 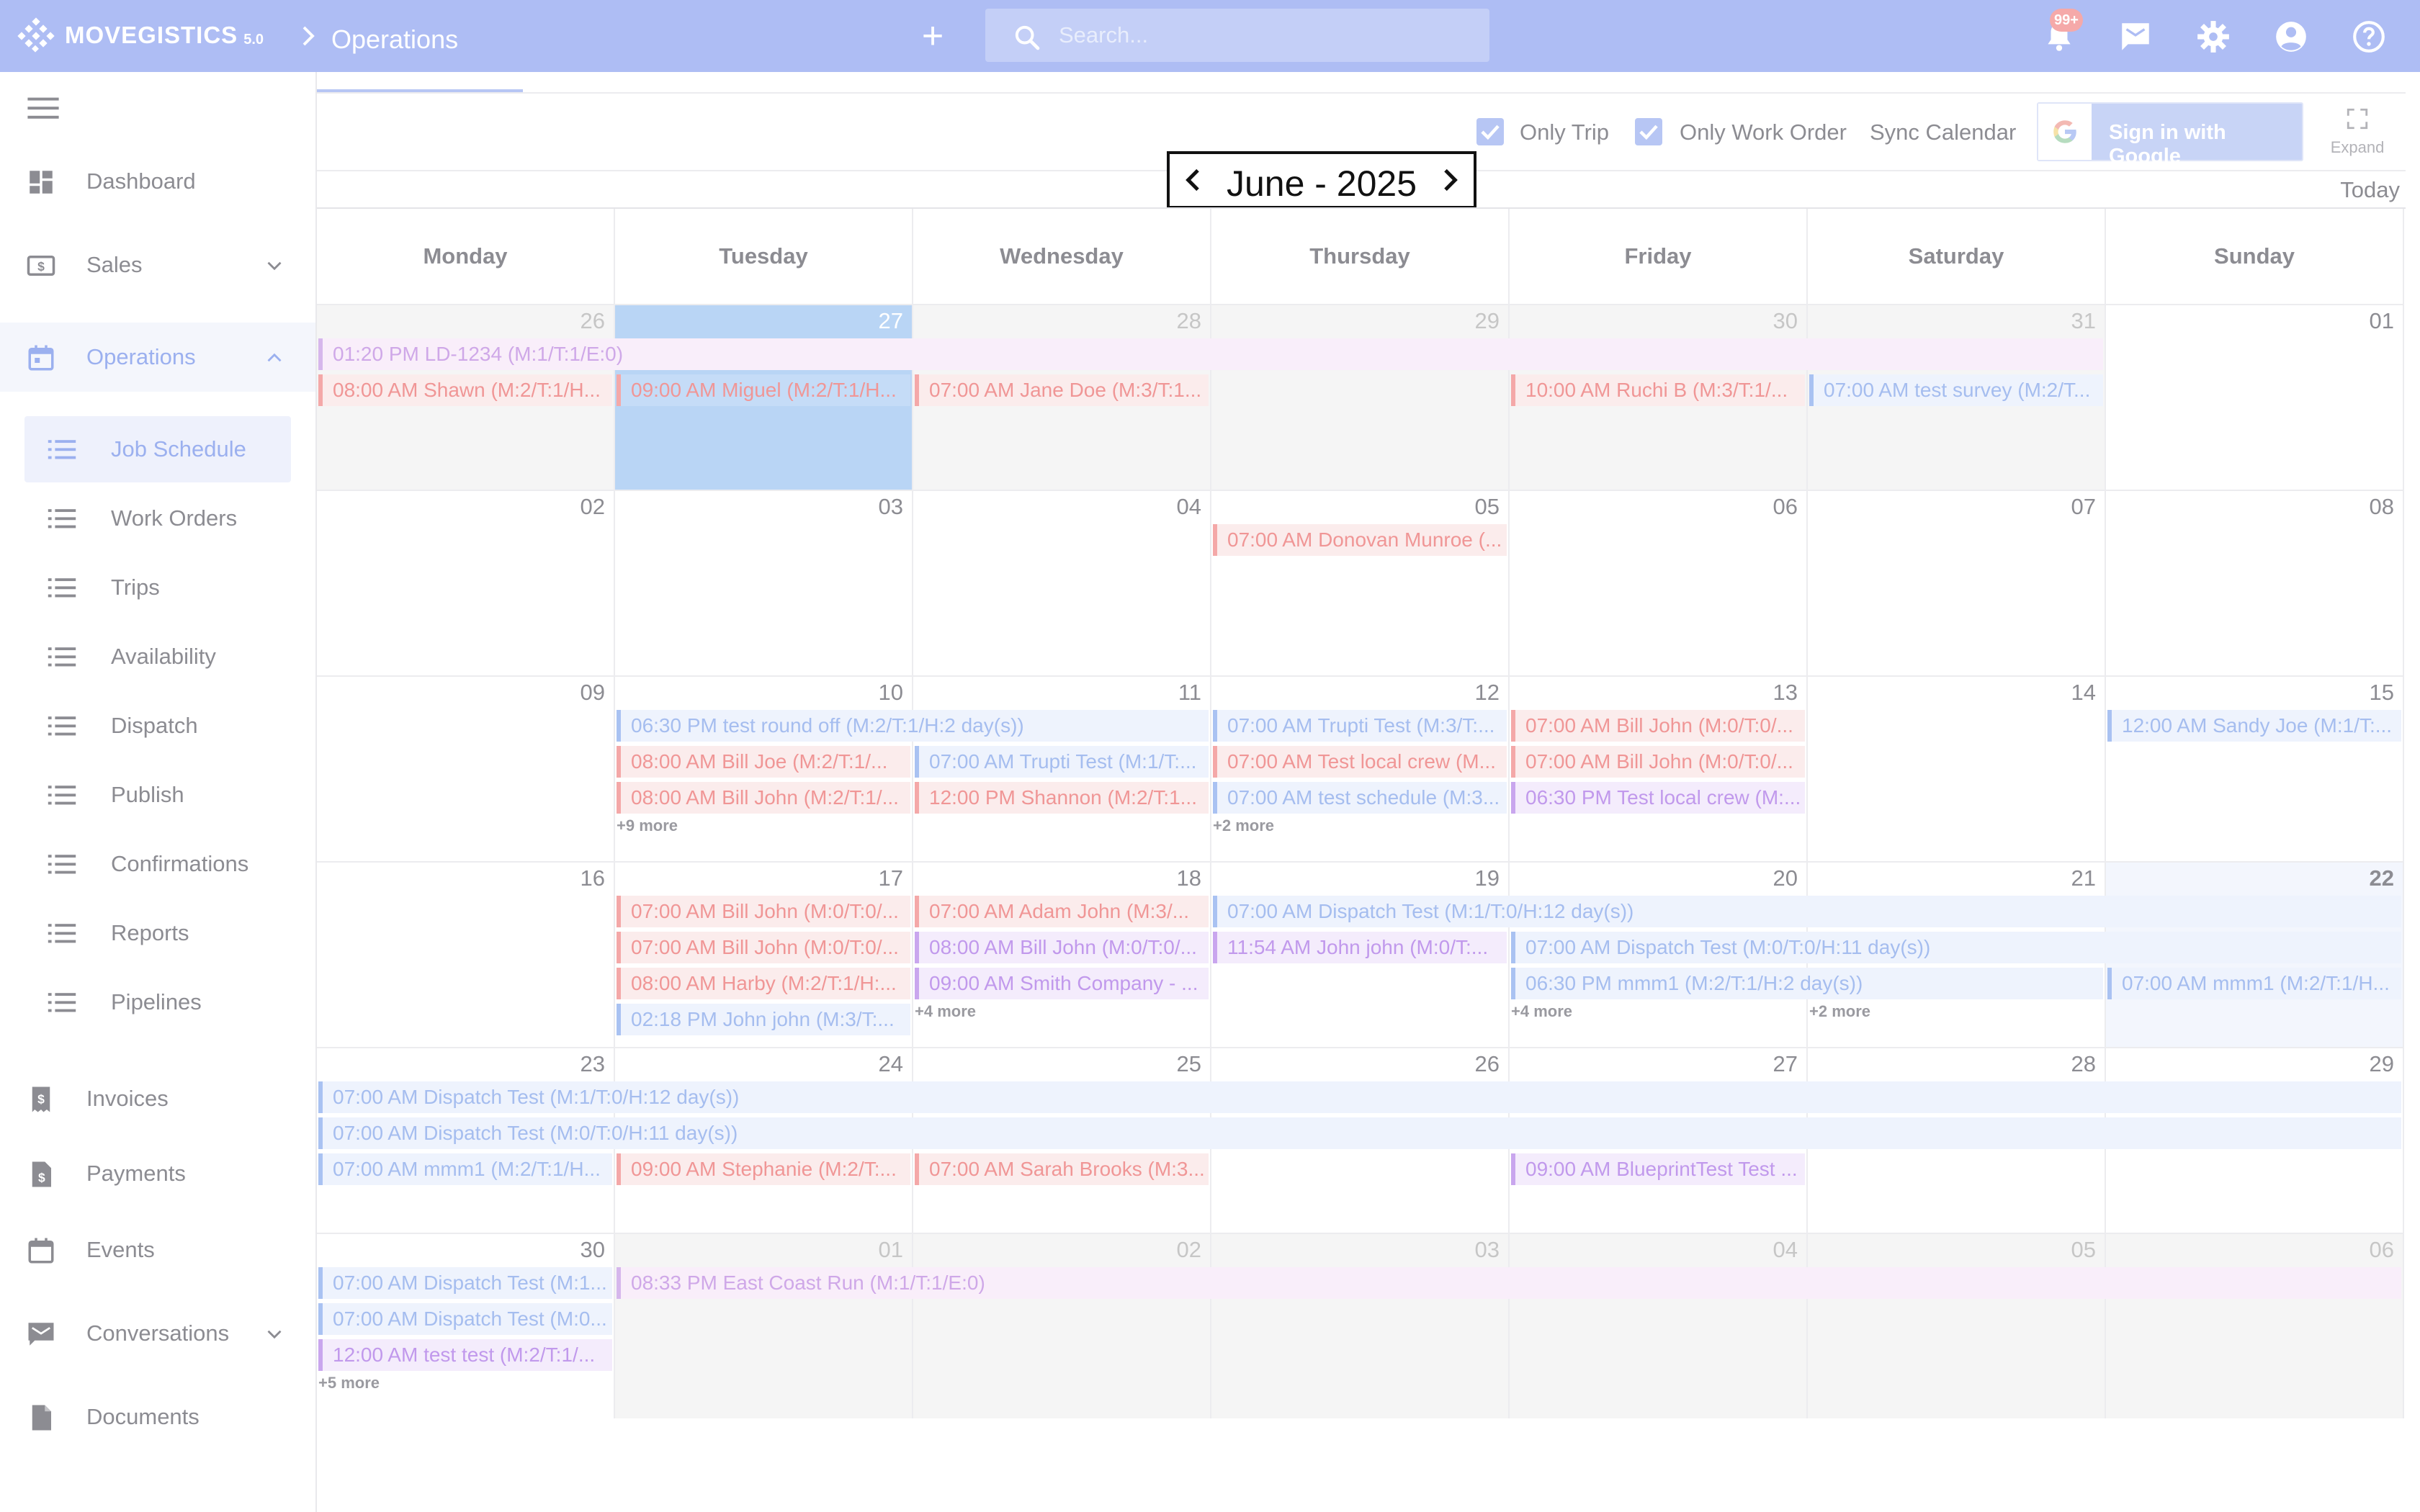 What do you see at coordinates (891, 693) in the screenshot?
I see `day-number: 10` at bounding box center [891, 693].